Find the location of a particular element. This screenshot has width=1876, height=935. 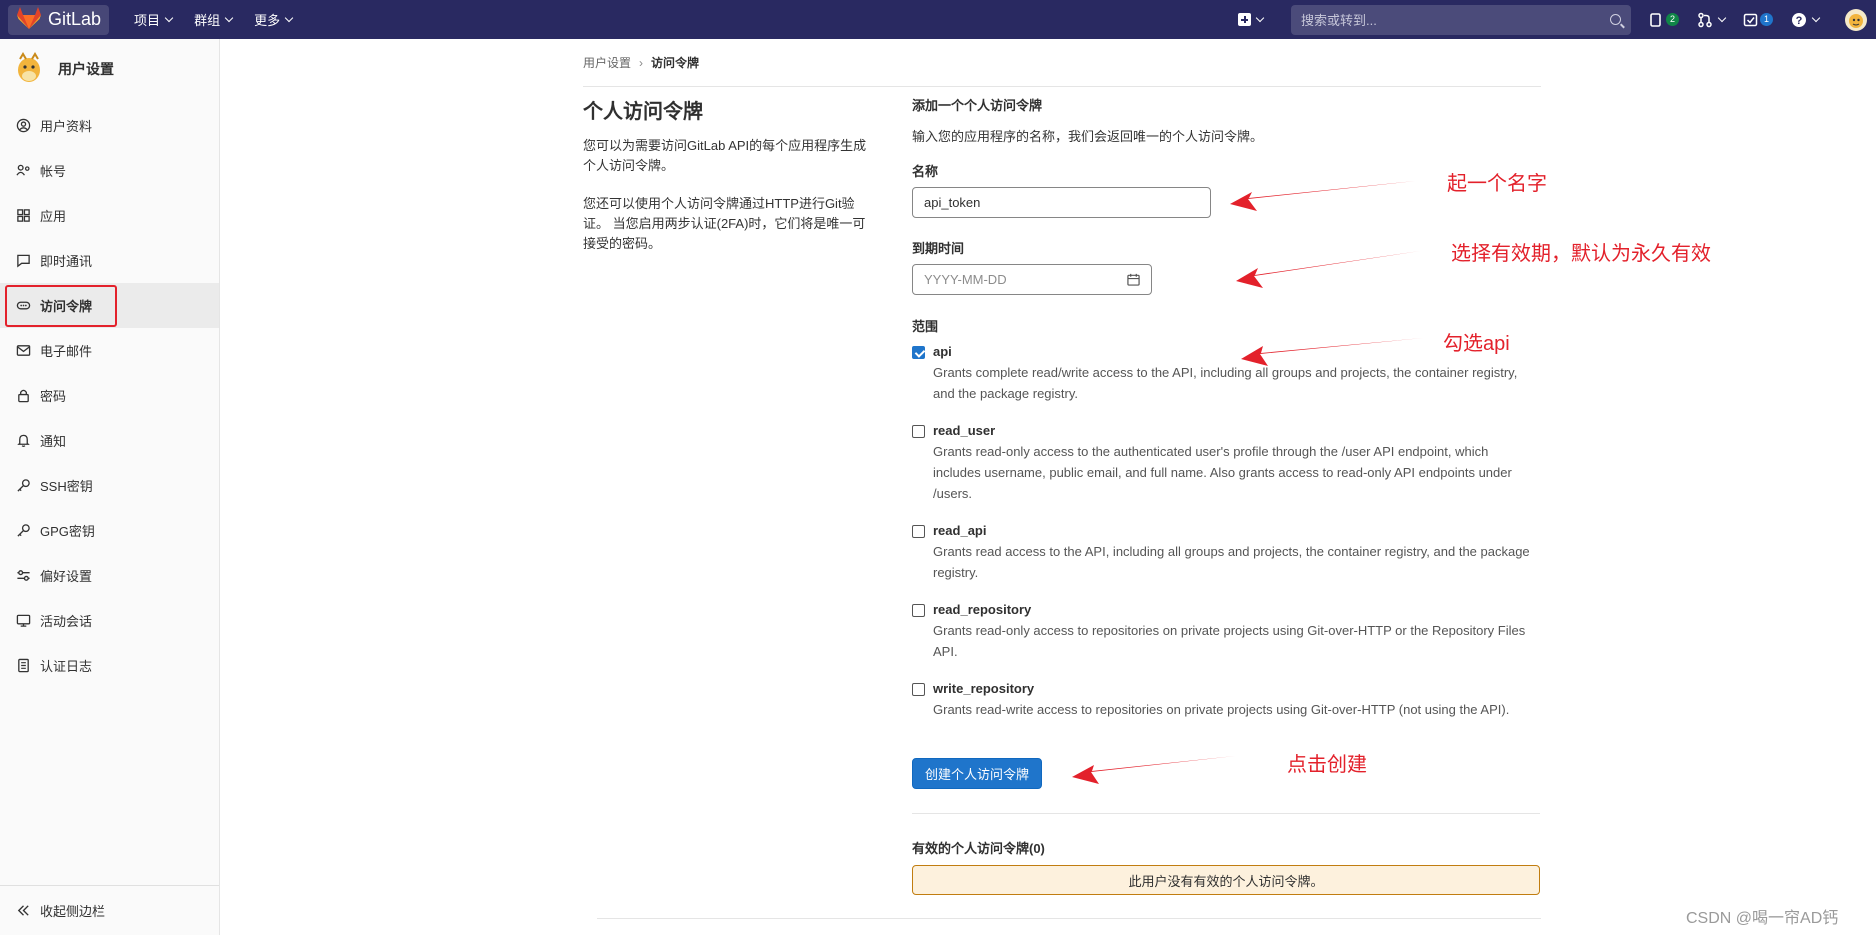

active-tokens-title: 有效的个人访问令牌(0) is located at coordinates (978, 848).